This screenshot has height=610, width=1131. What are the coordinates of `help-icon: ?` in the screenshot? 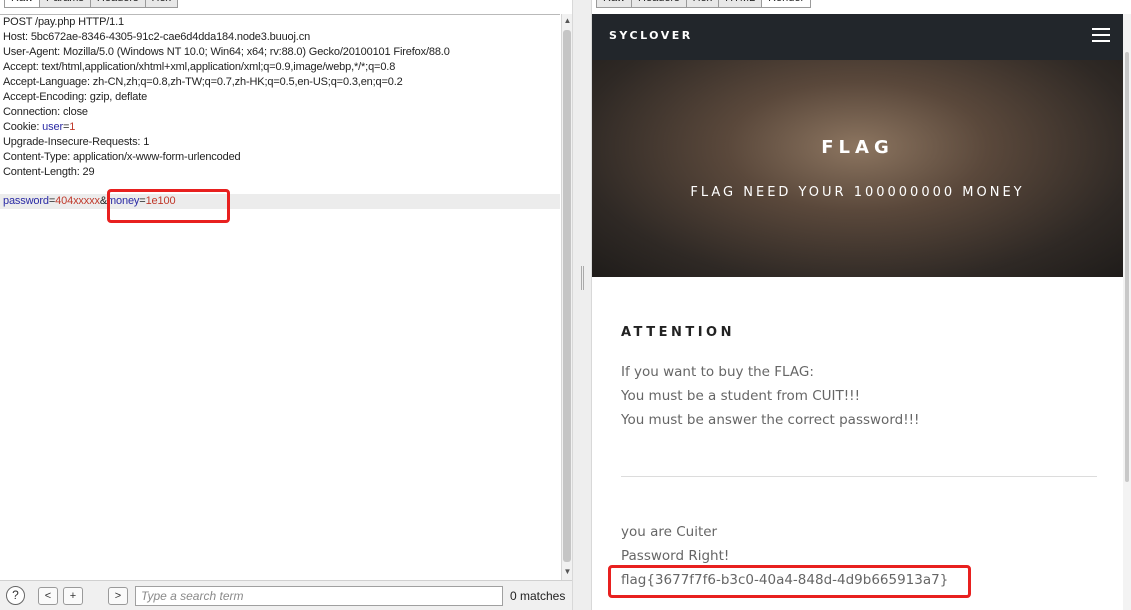 It's located at (15, 595).